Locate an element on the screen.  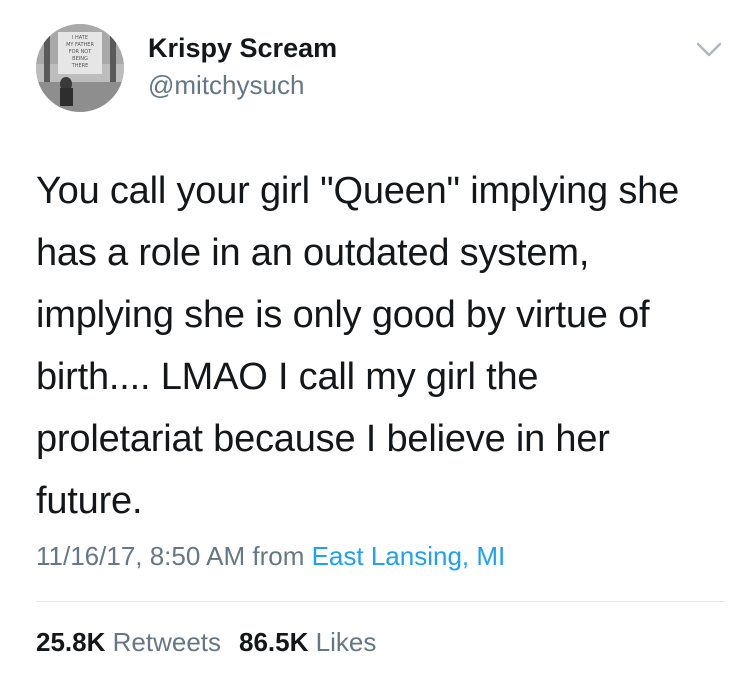
avatar-sign-line: THERE is located at coordinates (80, 66).